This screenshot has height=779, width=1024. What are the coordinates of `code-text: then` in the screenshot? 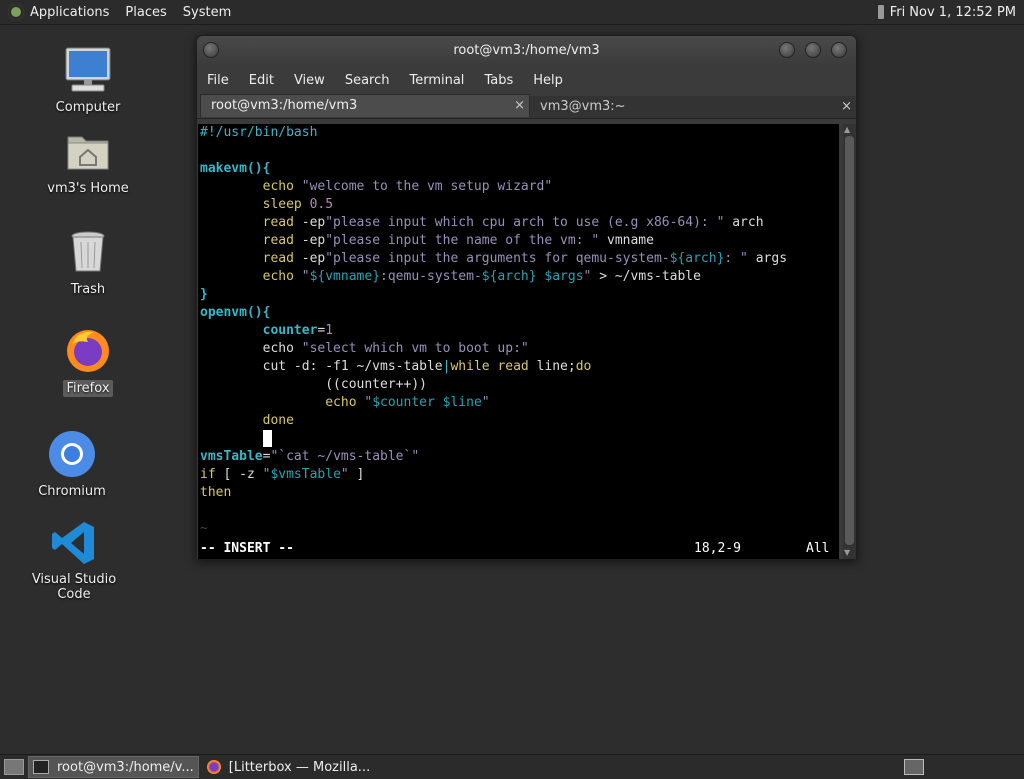 It's located at (216, 492).